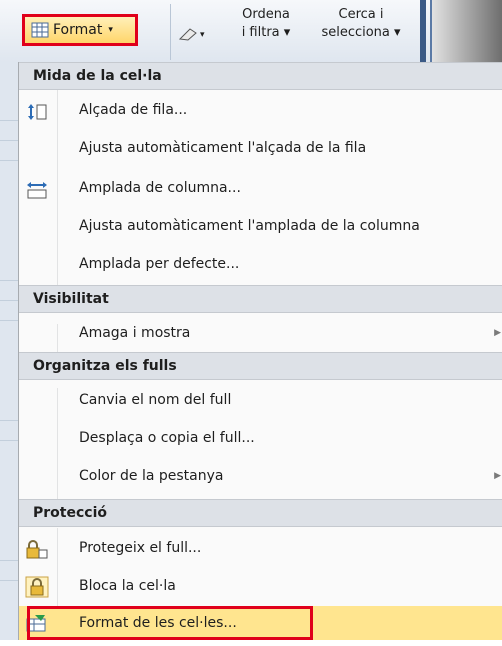 This screenshot has width=502, height=646. What do you see at coordinates (260, 76) in the screenshot?
I see `section-header-cell-size: Mida de la cel·la` at bounding box center [260, 76].